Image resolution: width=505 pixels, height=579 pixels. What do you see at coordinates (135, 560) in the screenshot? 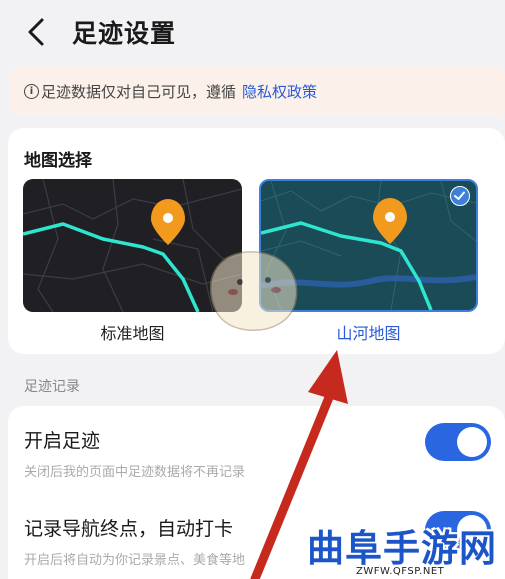
I see `auto-checkin-desc: 开启后将自动为你记录景点、美食等地` at bounding box center [135, 560].